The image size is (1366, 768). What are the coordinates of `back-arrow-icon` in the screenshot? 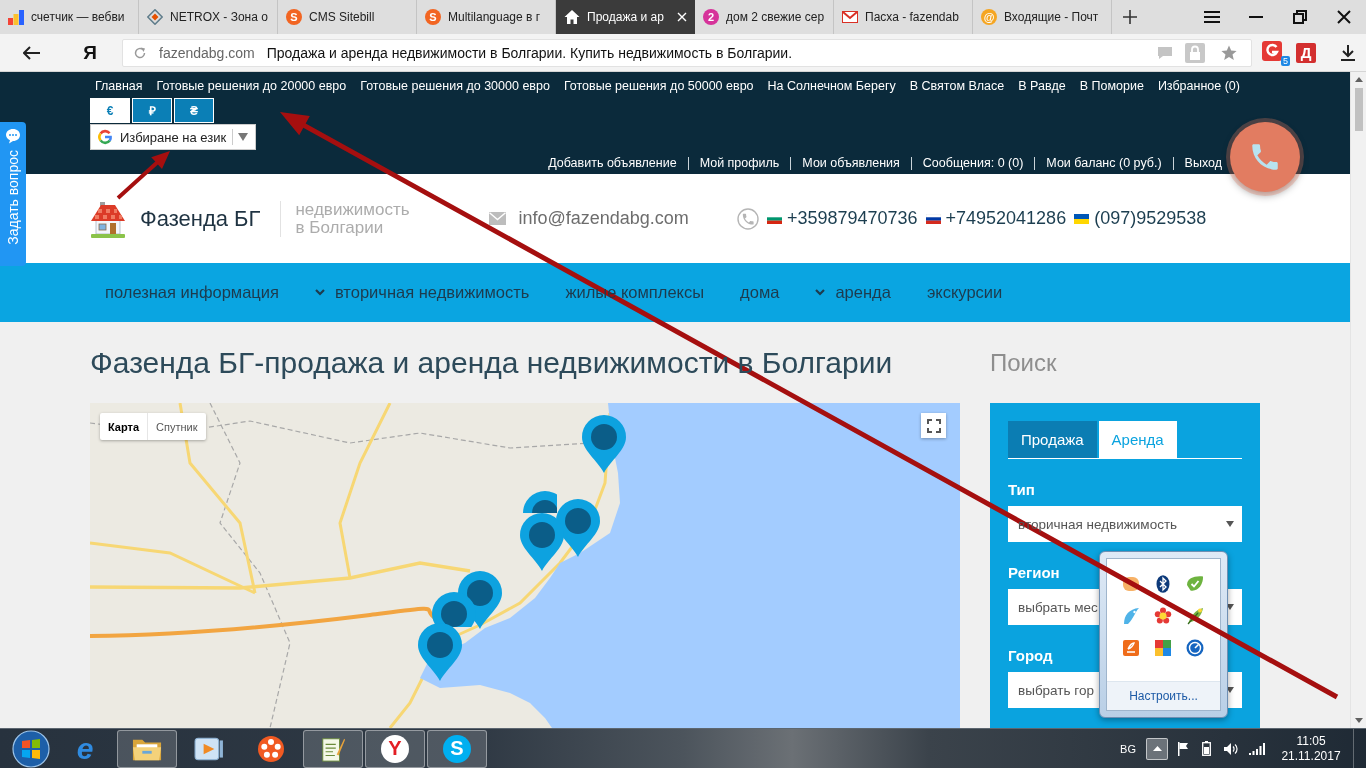 It's located at (32, 52).